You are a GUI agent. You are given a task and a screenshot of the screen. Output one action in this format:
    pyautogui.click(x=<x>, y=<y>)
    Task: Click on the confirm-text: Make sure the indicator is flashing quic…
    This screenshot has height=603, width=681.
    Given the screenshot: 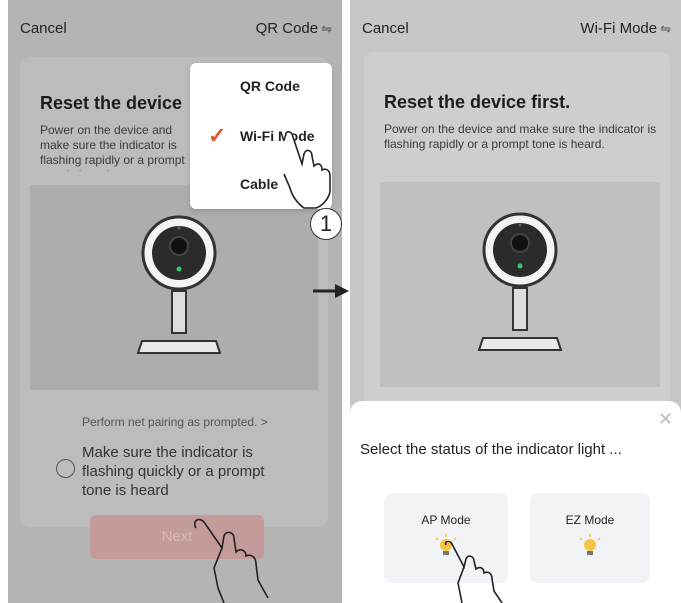 What is the action you would take?
    pyautogui.click(x=173, y=471)
    